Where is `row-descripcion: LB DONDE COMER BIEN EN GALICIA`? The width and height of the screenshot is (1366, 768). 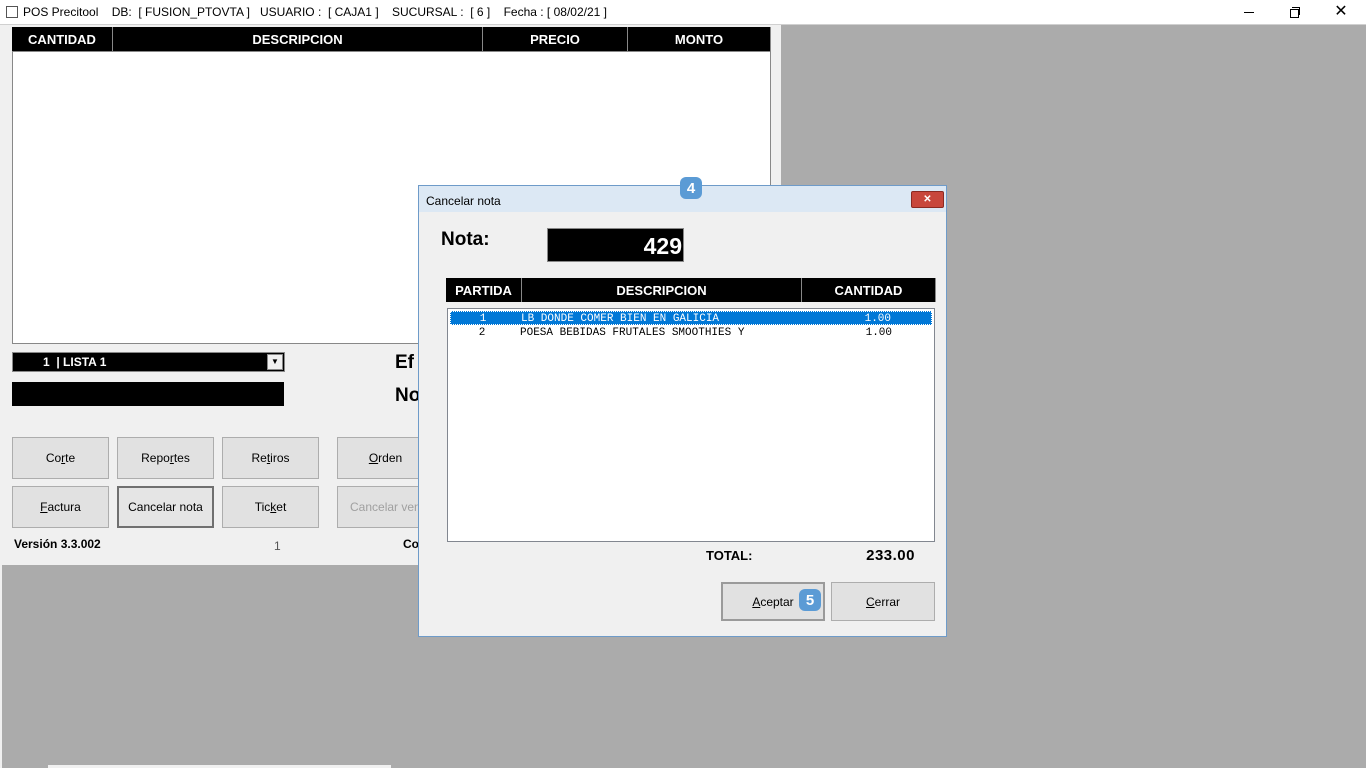
row-descripcion: LB DONDE COMER BIEN EN GALICIA is located at coordinates (620, 319).